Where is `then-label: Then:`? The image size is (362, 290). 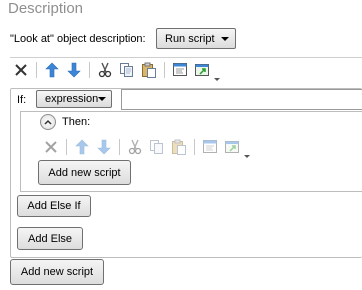
then-label: Then: is located at coordinates (76, 122).